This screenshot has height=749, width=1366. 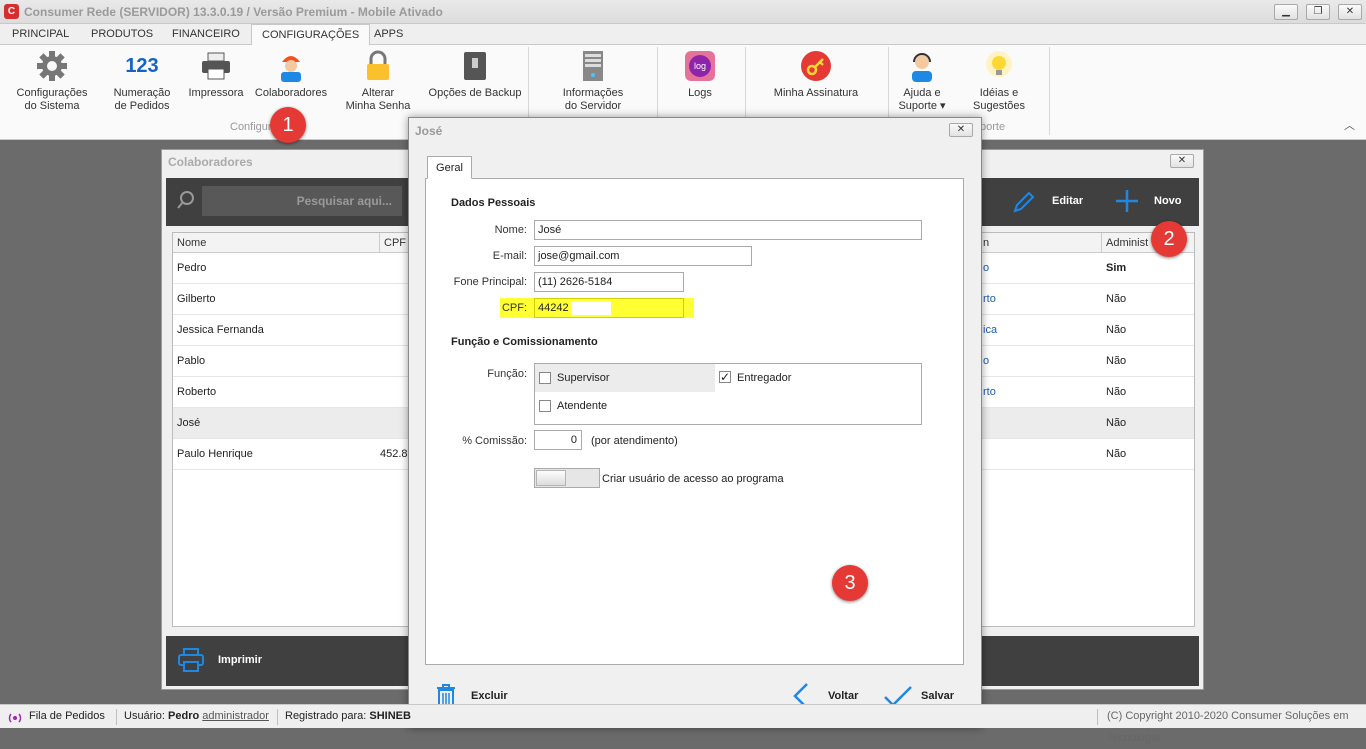 What do you see at coordinates (1024, 203) in the screenshot?
I see `edit-icon` at bounding box center [1024, 203].